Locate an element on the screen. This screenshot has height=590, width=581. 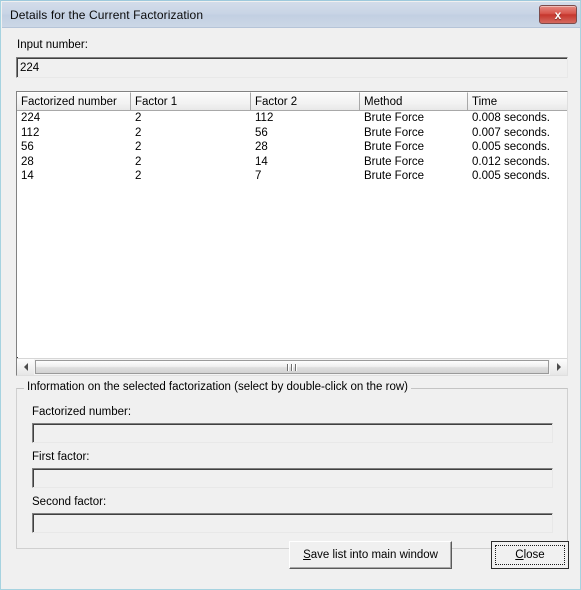
factorized-number-label: Factorized number: is located at coordinates (82, 412).